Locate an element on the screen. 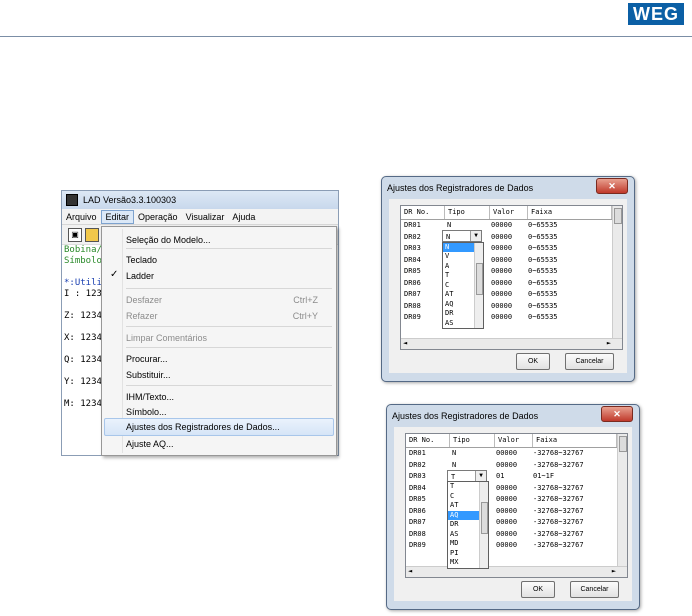  table-cell: DR05 is located at coordinates (412, 271).